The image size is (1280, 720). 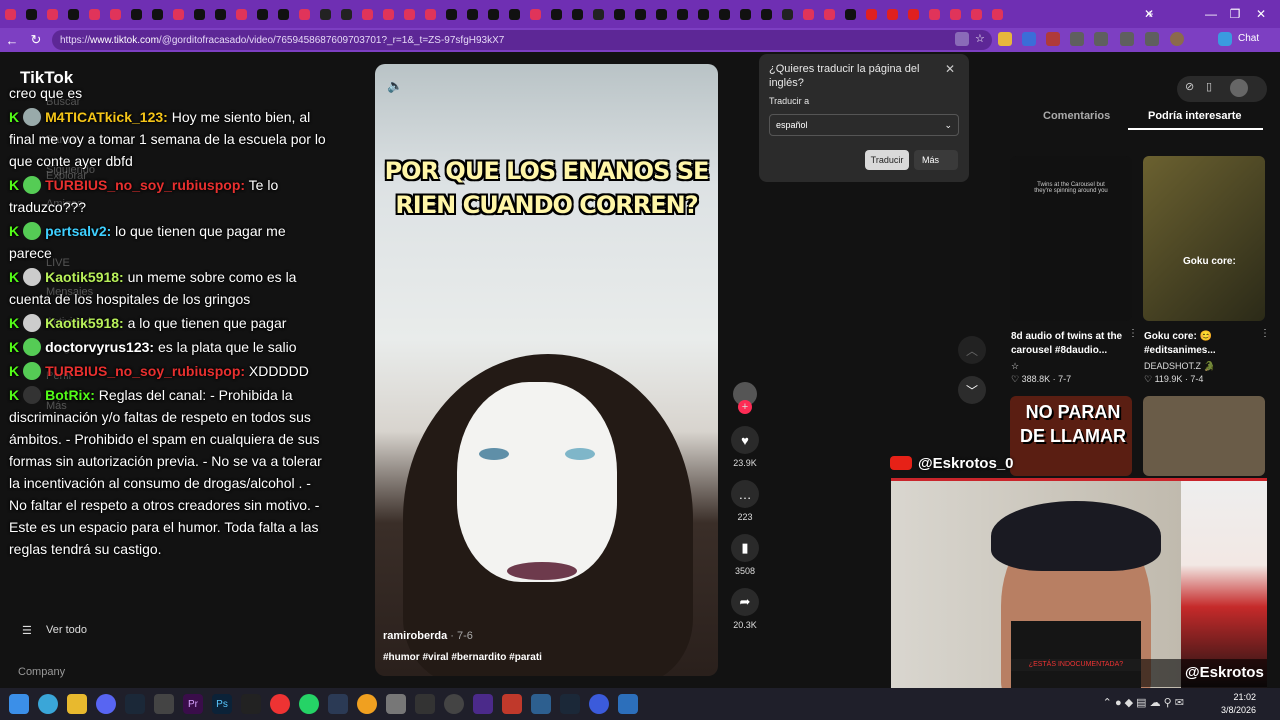 What do you see at coordinates (78, 231) in the screenshot?
I see `chat-username: pertsalv2:` at bounding box center [78, 231].